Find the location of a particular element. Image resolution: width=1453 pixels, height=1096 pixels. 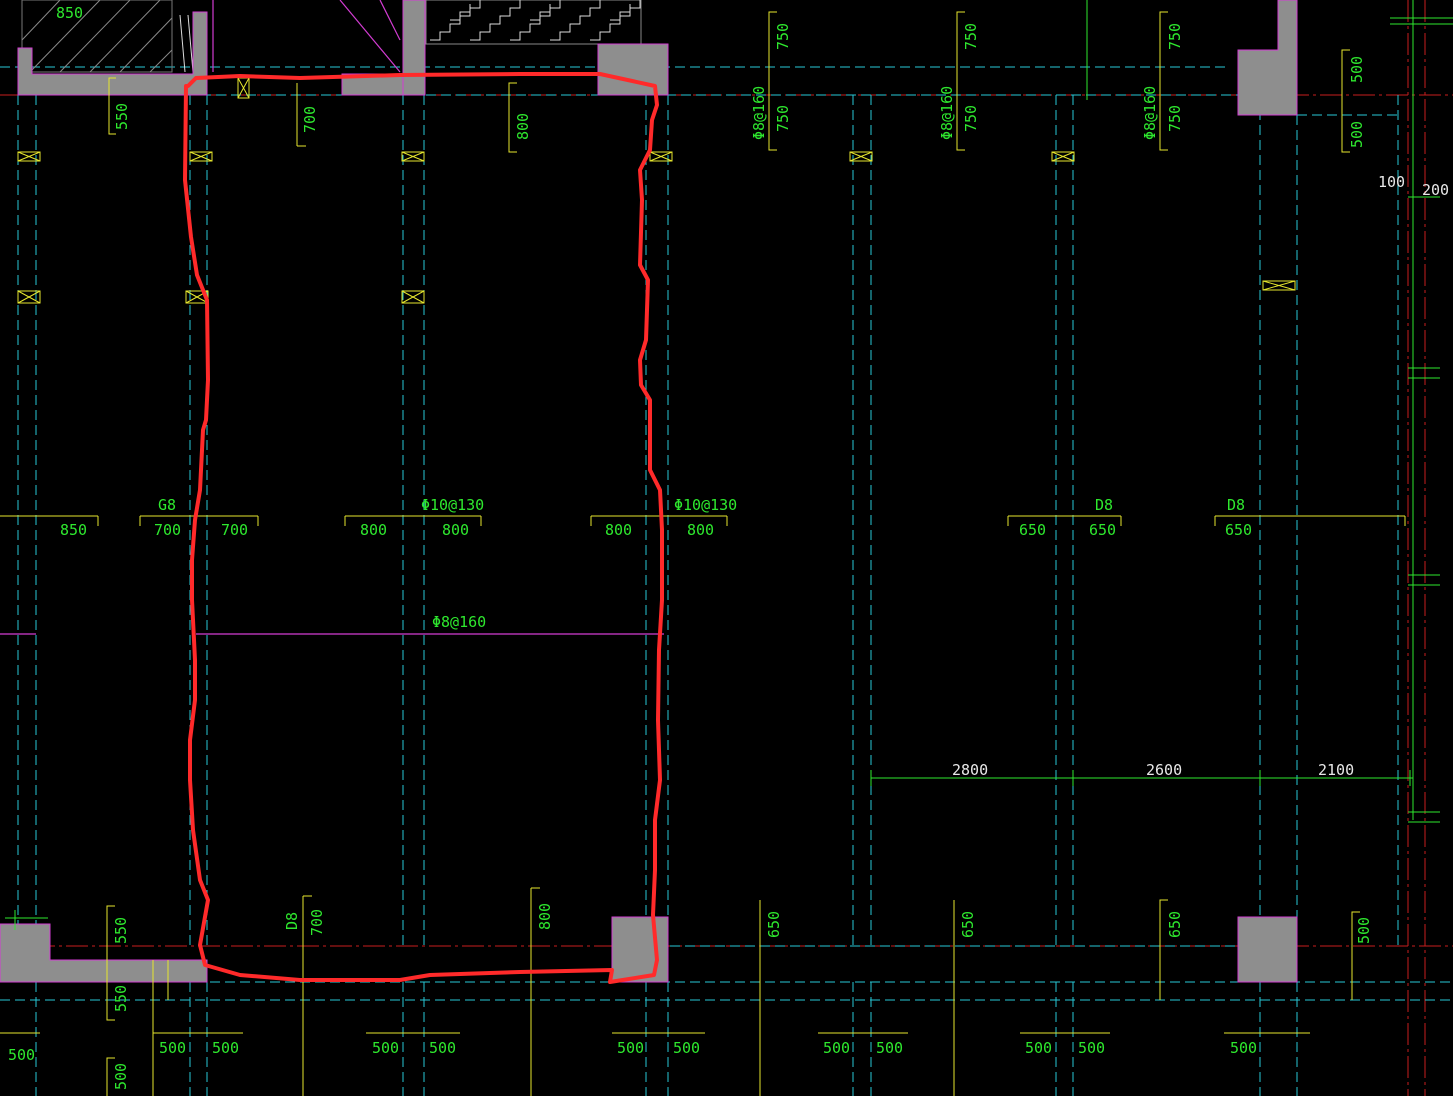

mid-dim-7: 800 is located at coordinates (700, 530).